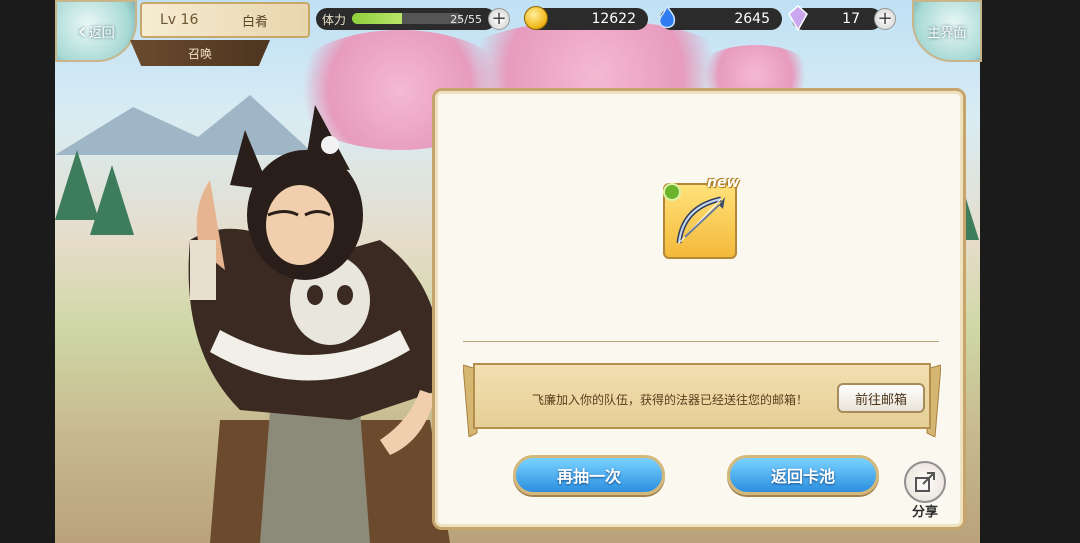 The width and height of the screenshot is (1080, 543). What do you see at coordinates (225, 20) in the screenshot?
I see `player-info-panel: Lv 16 白肴` at bounding box center [225, 20].